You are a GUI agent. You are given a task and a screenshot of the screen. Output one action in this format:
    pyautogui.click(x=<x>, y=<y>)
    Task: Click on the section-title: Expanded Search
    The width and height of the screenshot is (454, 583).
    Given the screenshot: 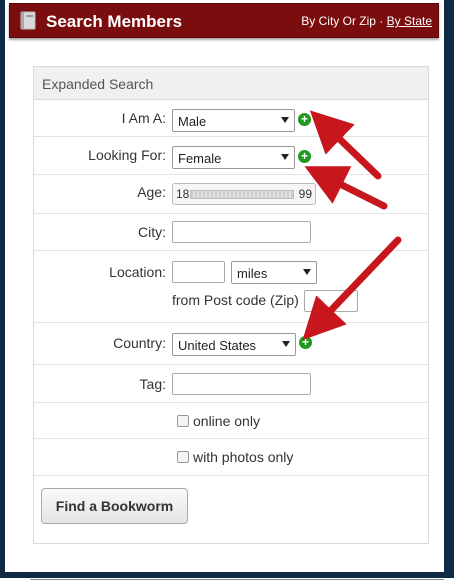 What is the action you would take?
    pyautogui.click(x=231, y=83)
    